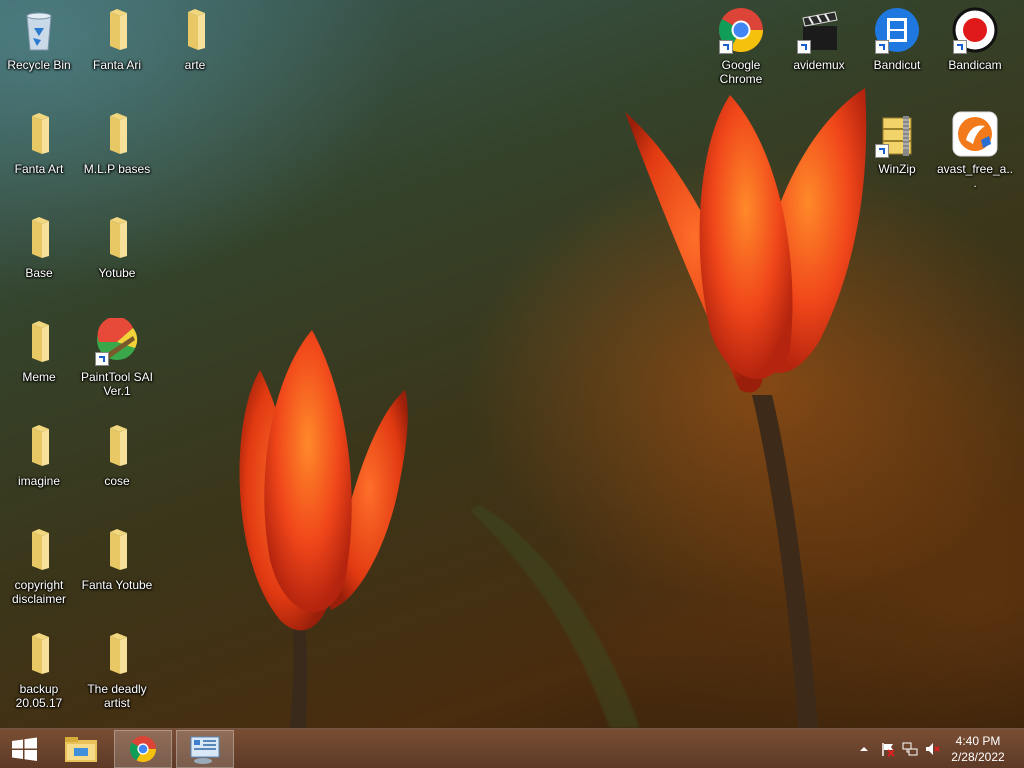 This screenshot has width=1024, height=768. I want to click on desktop-icon-bandicam: Bandicam, so click(975, 48).